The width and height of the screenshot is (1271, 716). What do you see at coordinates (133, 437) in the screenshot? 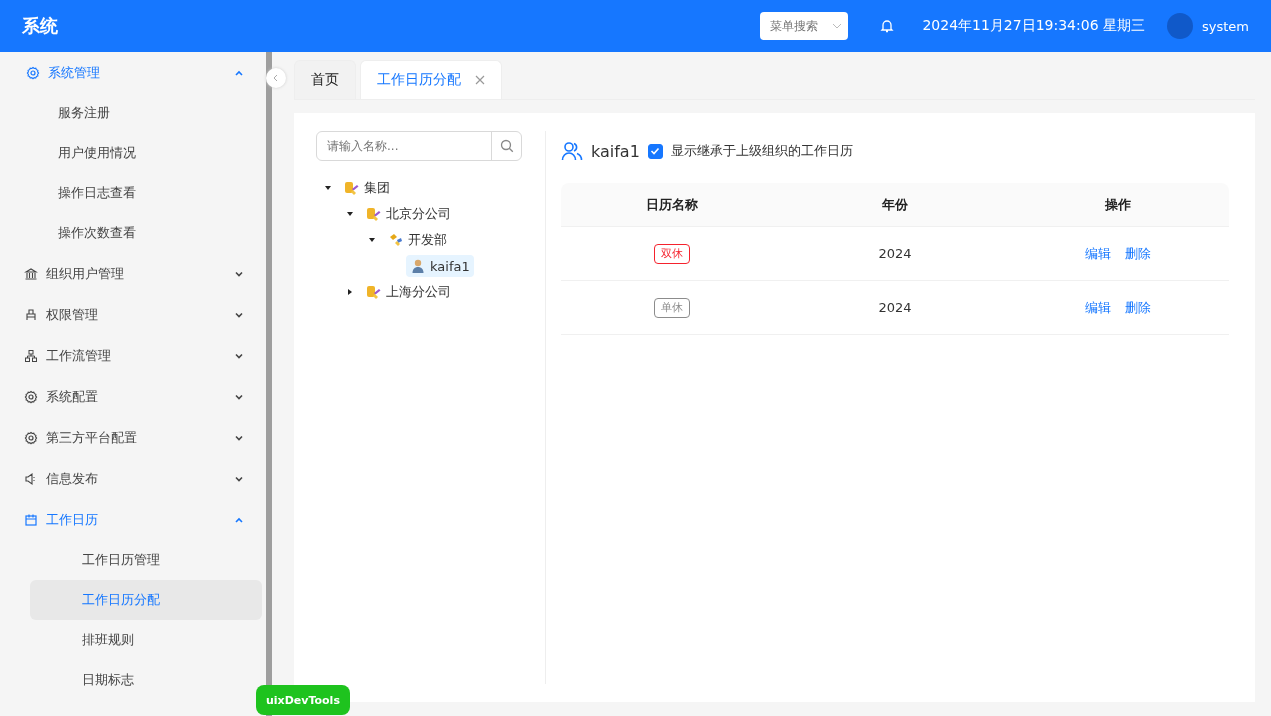
I see `menu-item: 第三方平台配置` at bounding box center [133, 437].